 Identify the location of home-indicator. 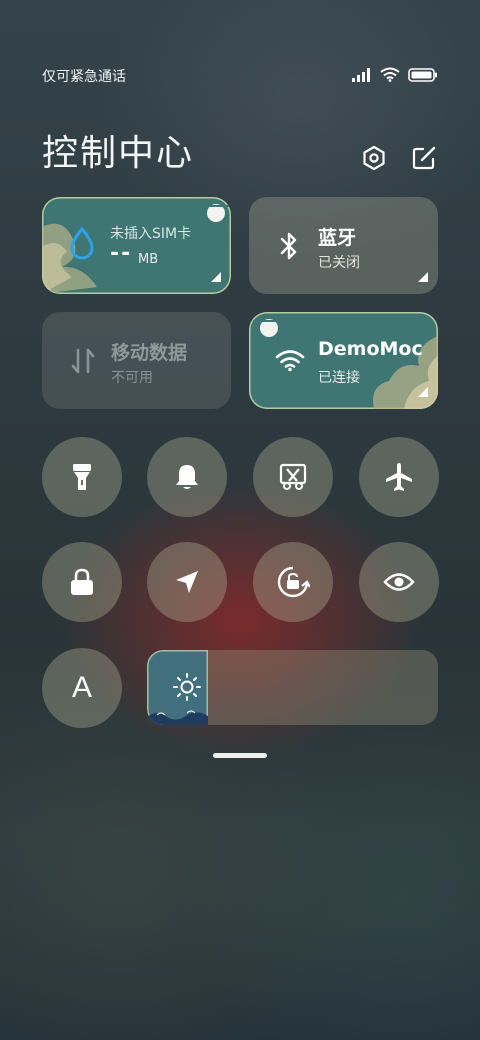
(240, 755).